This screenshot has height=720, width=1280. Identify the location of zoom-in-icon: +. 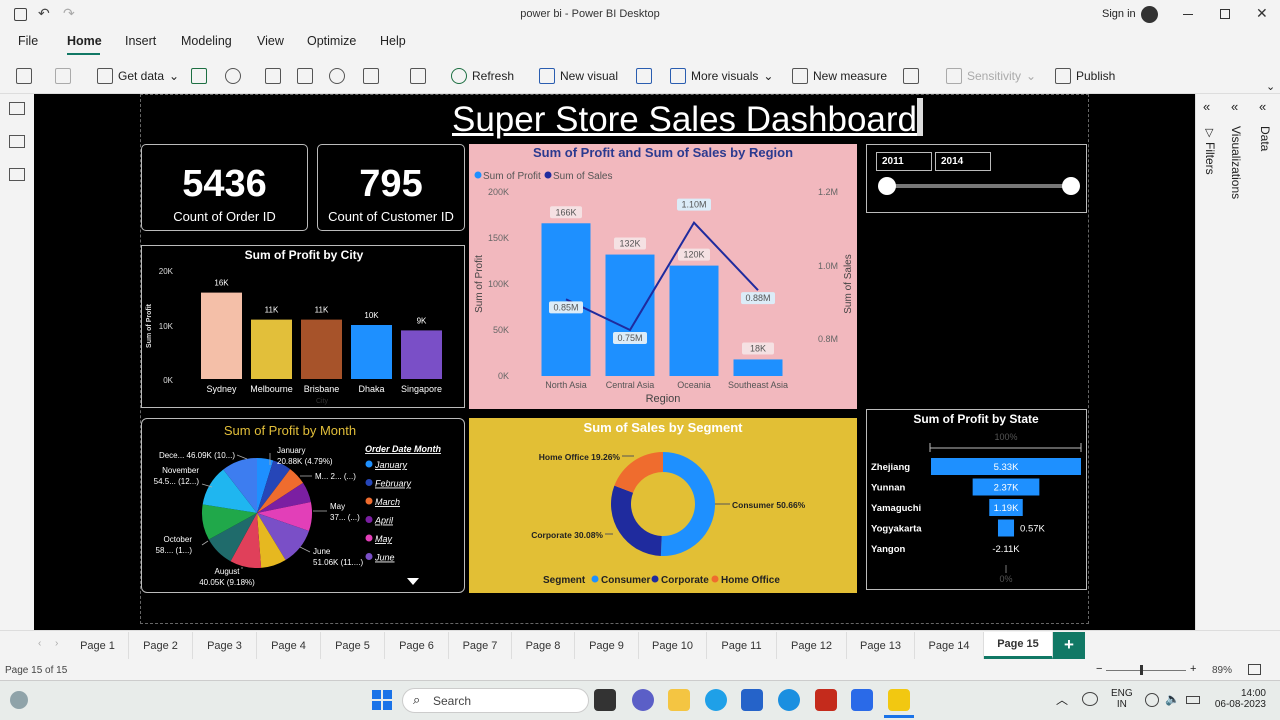
(1193, 669).